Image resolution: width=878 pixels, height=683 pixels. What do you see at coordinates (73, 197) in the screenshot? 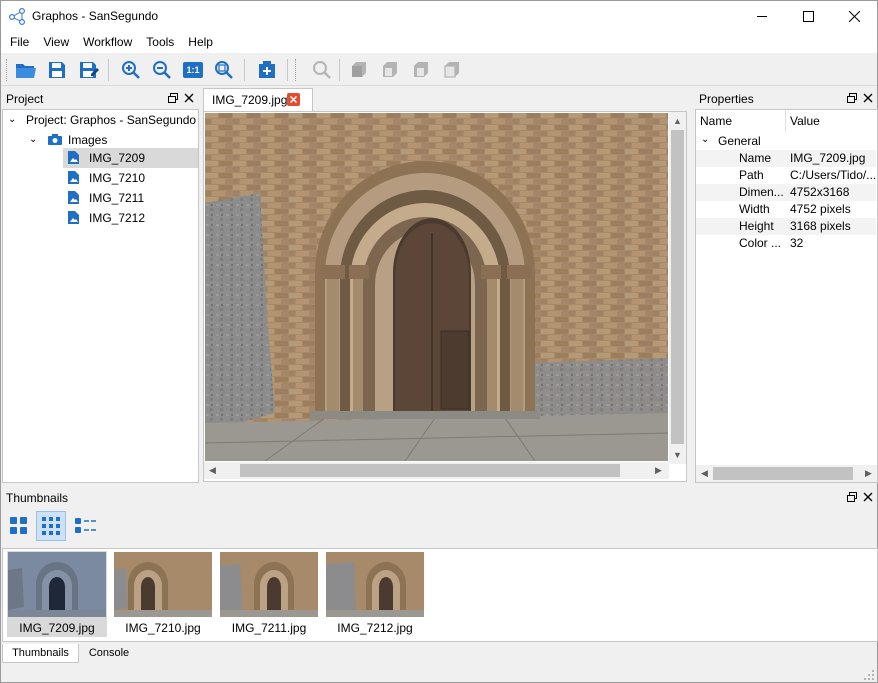
I see `image-file-icon` at bounding box center [73, 197].